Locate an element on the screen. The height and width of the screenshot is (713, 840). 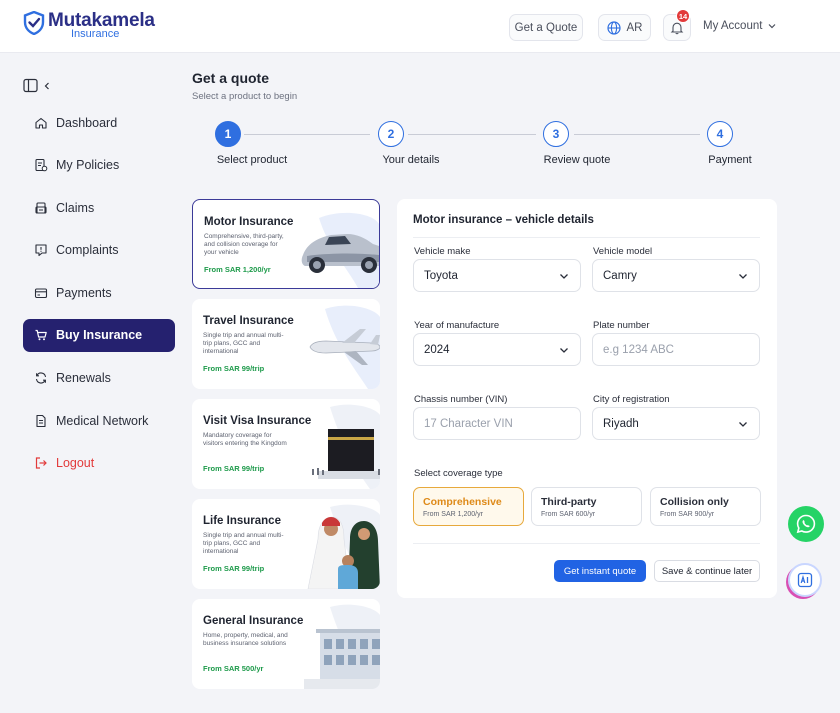
get-quote-button: Get a Quote is located at coordinates (546, 27).